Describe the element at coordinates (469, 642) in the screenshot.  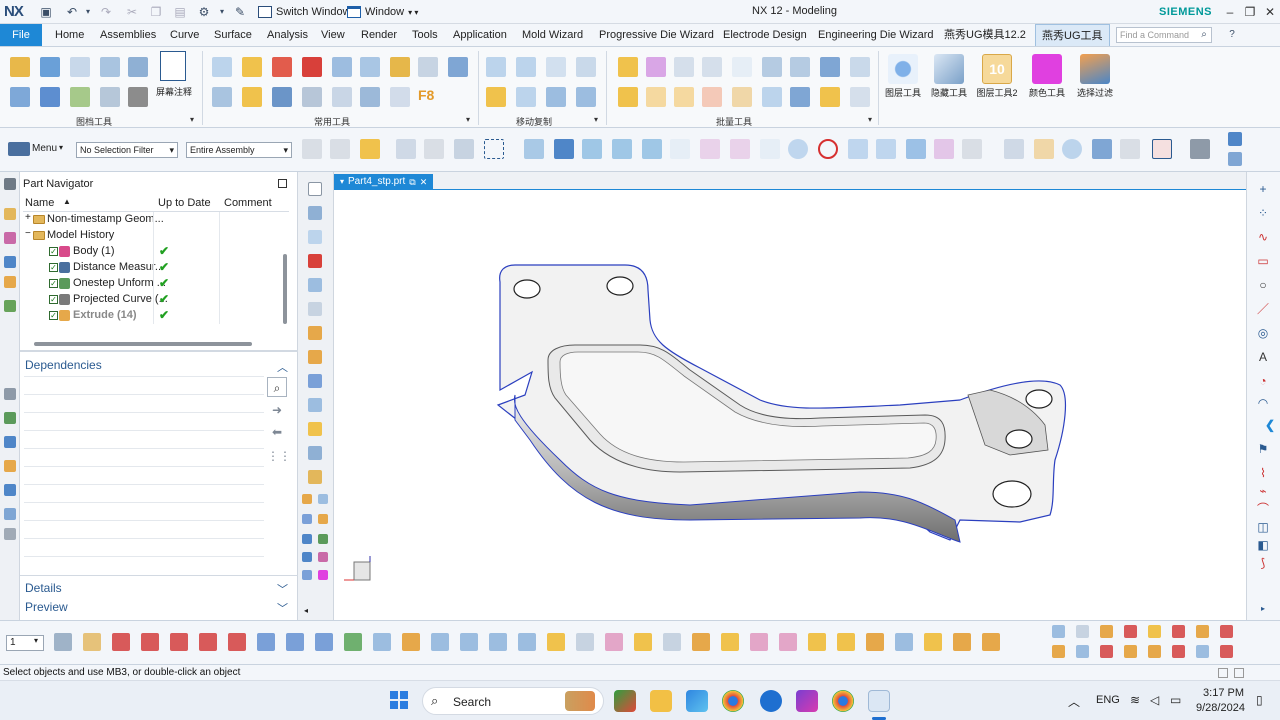
I see `surface-tool-15-icon` at that location.